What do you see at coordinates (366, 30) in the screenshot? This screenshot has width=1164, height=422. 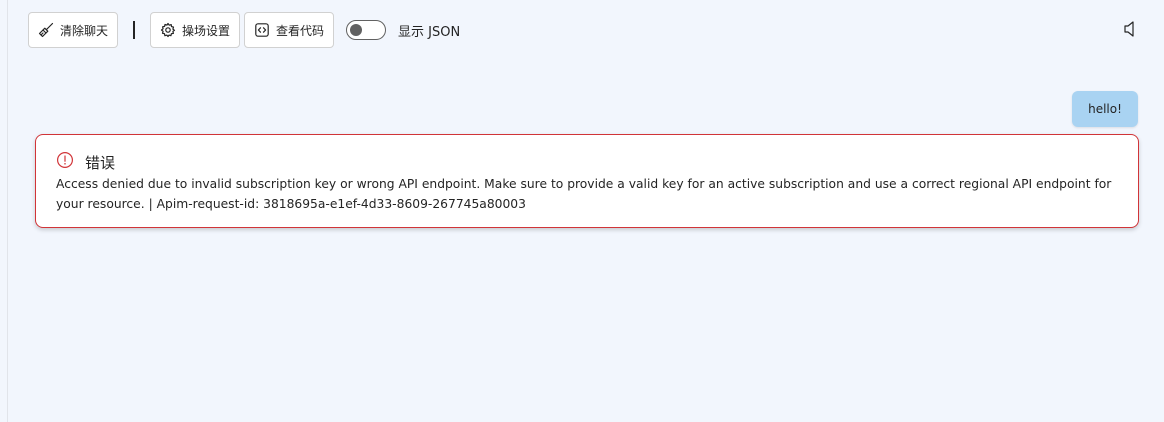 I see `show-json-toggle` at bounding box center [366, 30].